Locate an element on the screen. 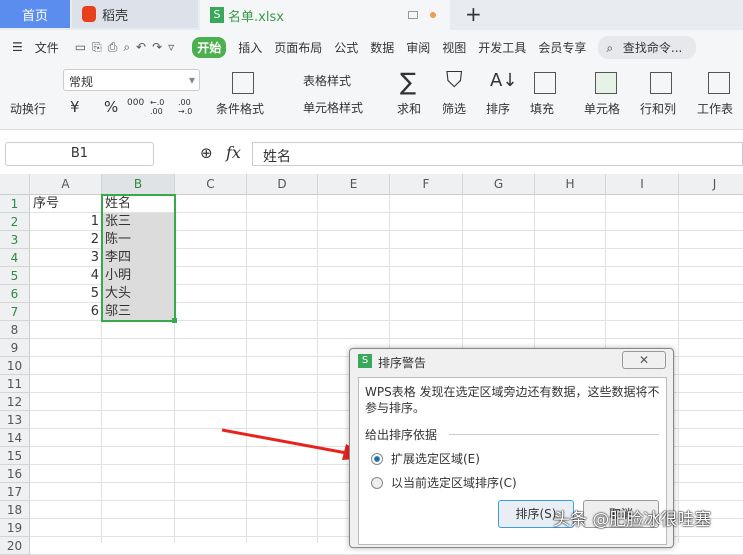 This screenshot has width=743, height=555. number-format-select: 常规 ▾ is located at coordinates (131, 80).